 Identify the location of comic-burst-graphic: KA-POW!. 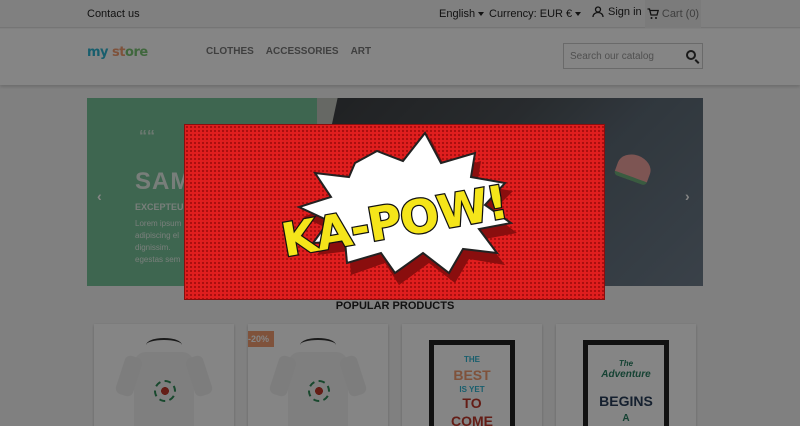
(396, 208).